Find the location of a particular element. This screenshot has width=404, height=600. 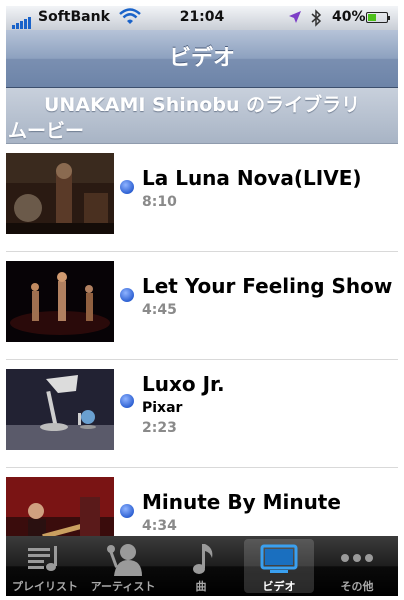

video-studio: Pixar is located at coordinates (162, 408).